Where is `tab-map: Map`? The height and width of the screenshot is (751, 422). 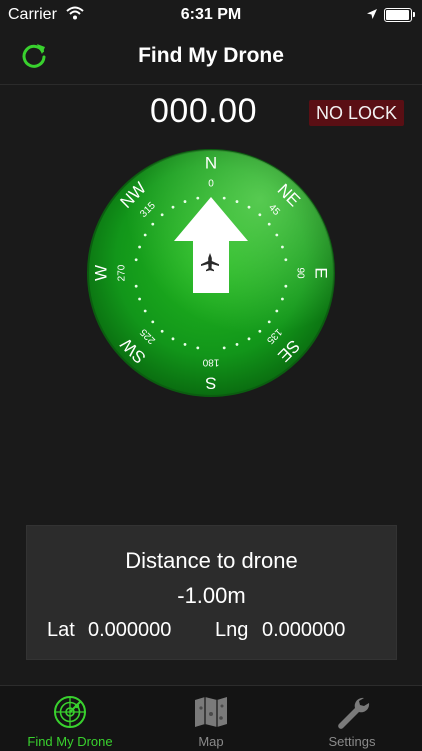 tab-map: Map is located at coordinates (211, 718).